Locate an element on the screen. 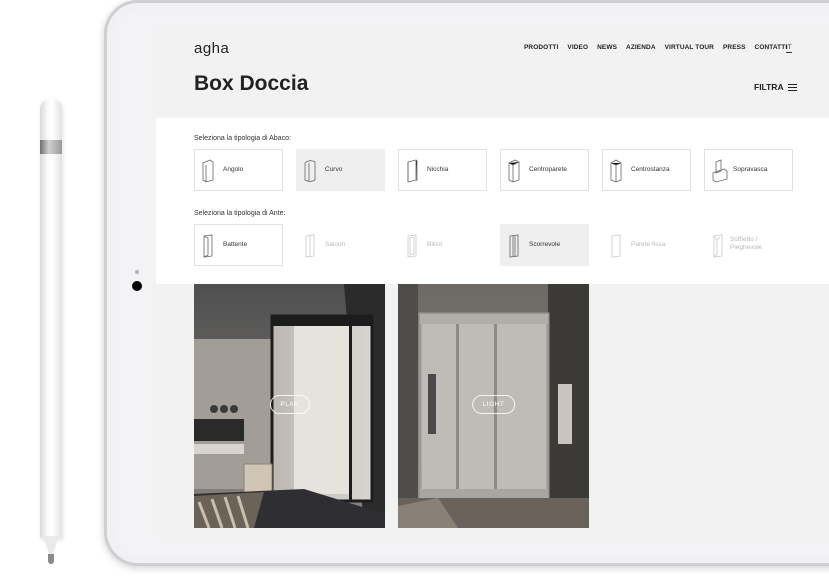 The width and height of the screenshot is (829, 576). ante-option-soffietto: Soffietto / Pieghevole is located at coordinates (748, 245).